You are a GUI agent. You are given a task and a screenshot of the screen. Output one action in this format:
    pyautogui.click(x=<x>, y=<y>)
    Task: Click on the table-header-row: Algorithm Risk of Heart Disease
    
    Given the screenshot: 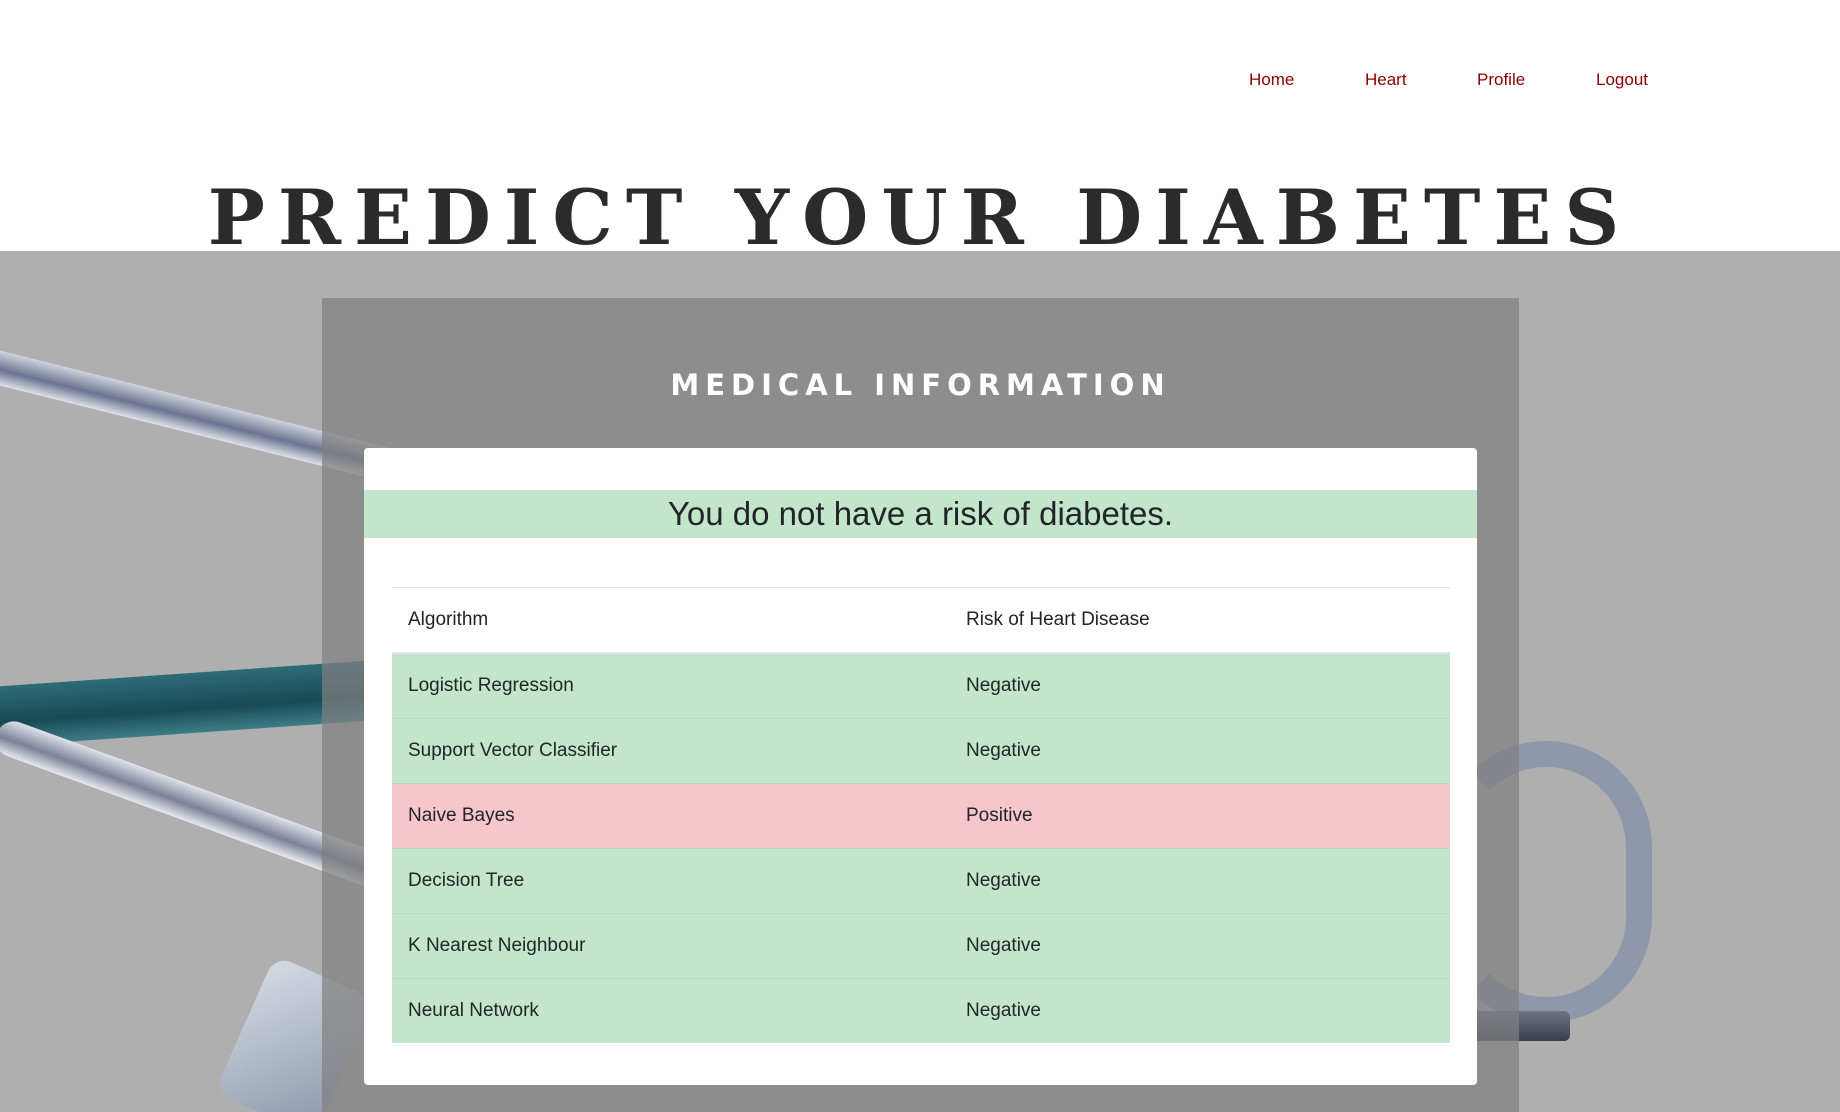 What is the action you would take?
    pyautogui.click(x=921, y=620)
    